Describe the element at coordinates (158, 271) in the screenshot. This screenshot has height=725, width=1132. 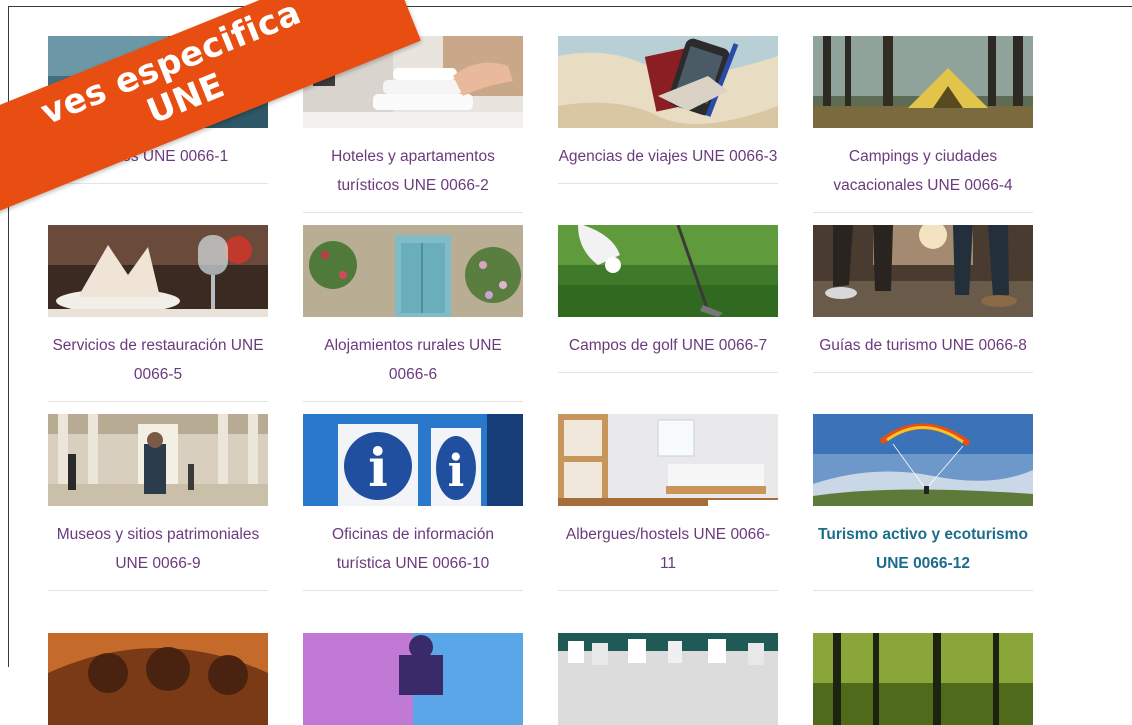
I see `restaurant-table-image` at that location.